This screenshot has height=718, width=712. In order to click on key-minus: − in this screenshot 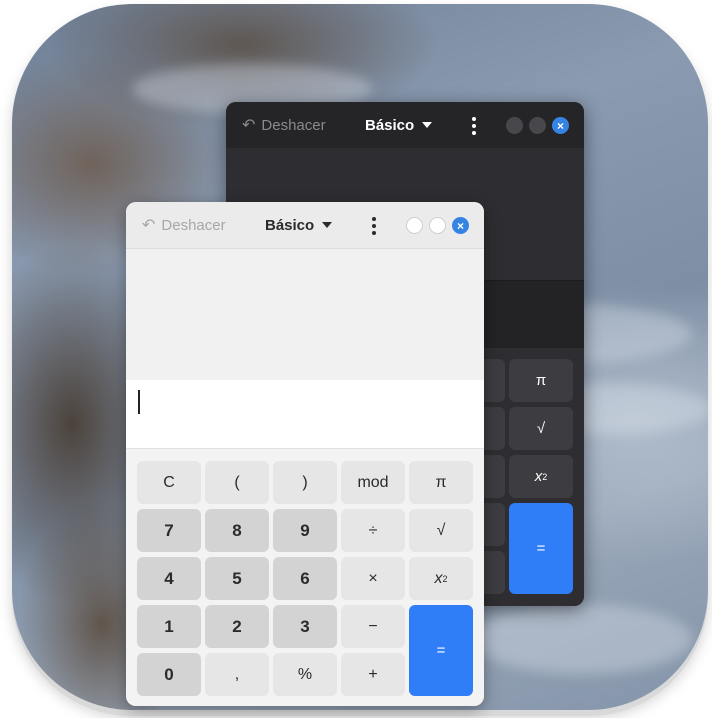, I will do `click(373, 626)`.